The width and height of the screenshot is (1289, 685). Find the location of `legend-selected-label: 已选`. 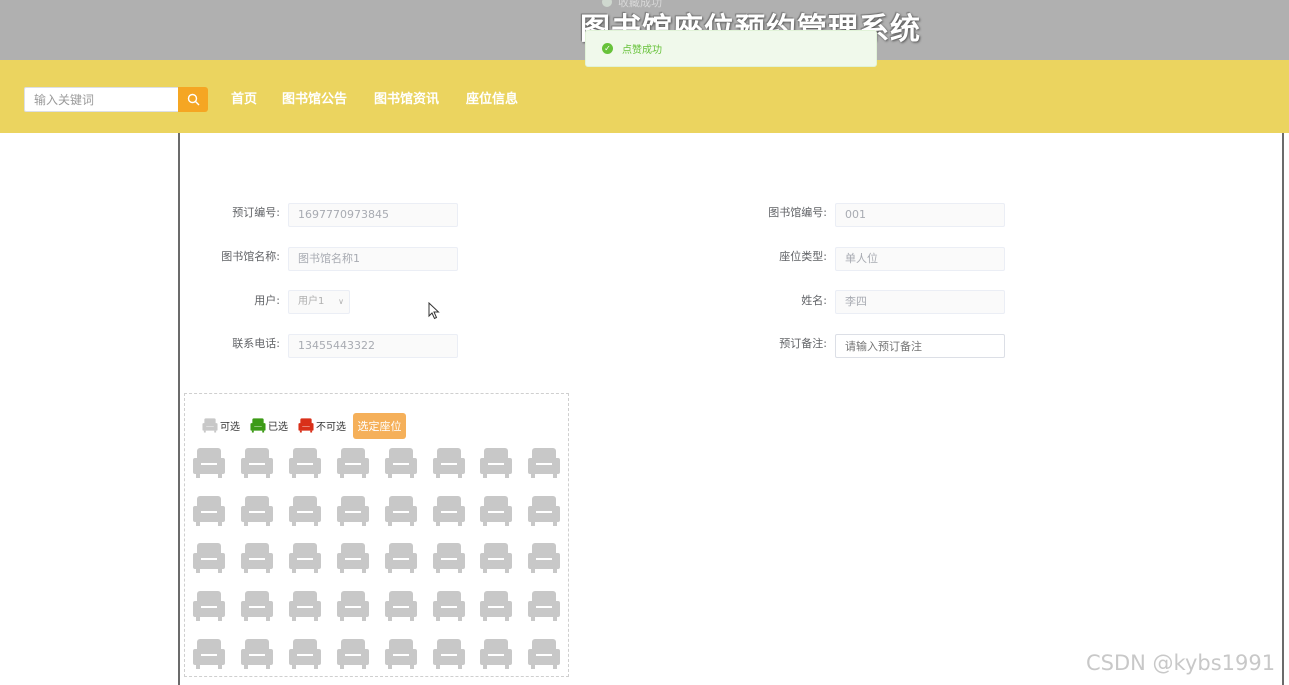

legend-selected-label: 已选 is located at coordinates (278, 427).